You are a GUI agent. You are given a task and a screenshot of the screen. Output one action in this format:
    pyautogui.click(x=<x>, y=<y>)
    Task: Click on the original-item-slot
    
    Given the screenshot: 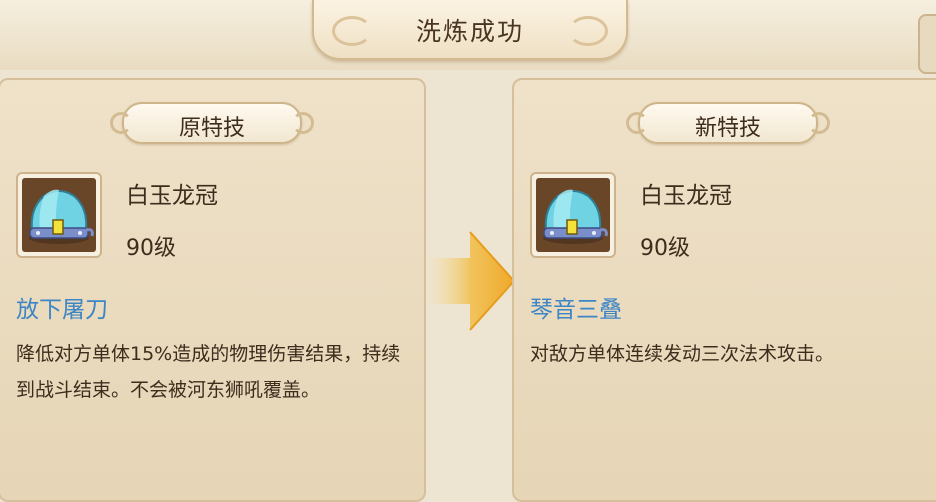 What is the action you would take?
    pyautogui.click(x=59, y=215)
    